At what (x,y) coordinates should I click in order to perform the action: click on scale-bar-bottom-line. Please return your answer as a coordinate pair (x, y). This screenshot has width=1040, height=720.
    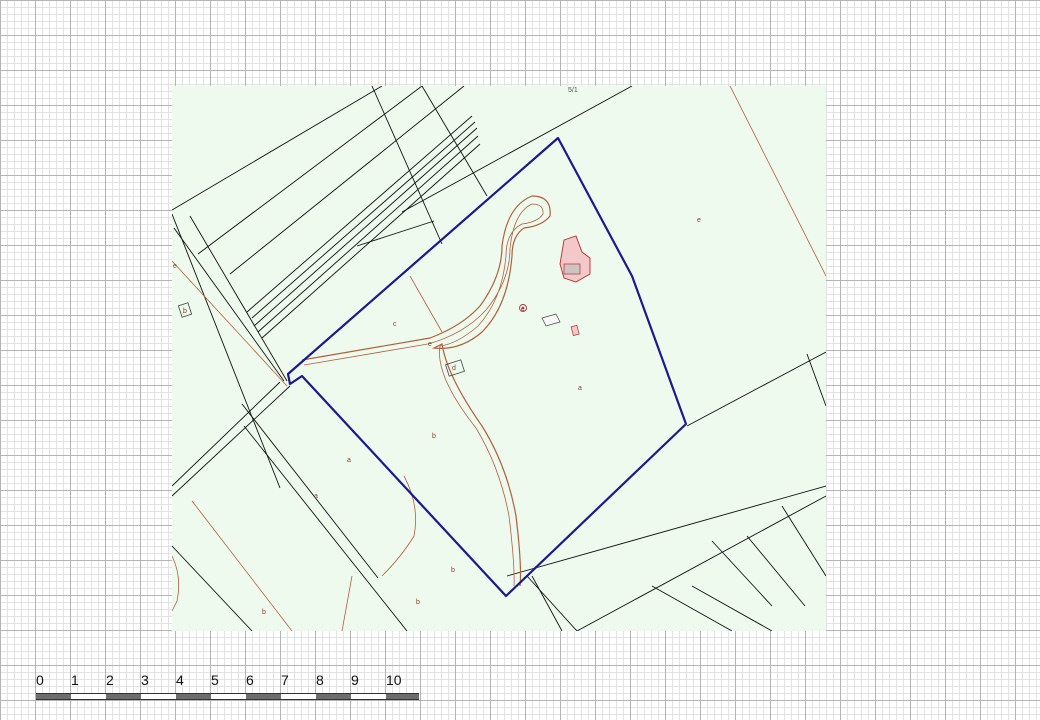
    Looking at the image, I should click on (227, 699).